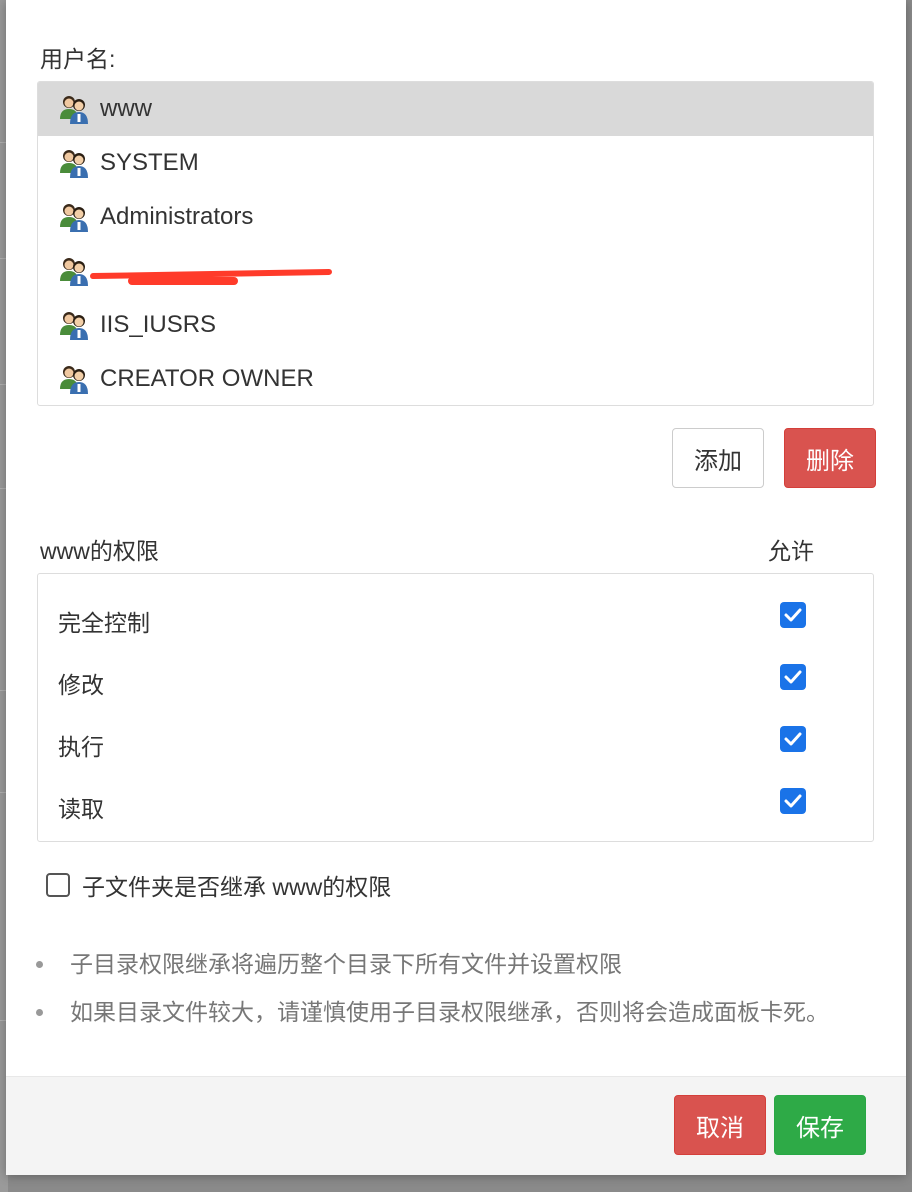 The width and height of the screenshot is (912, 1192). What do you see at coordinates (455, 271) in the screenshot?
I see `user-item-redacted` at bounding box center [455, 271].